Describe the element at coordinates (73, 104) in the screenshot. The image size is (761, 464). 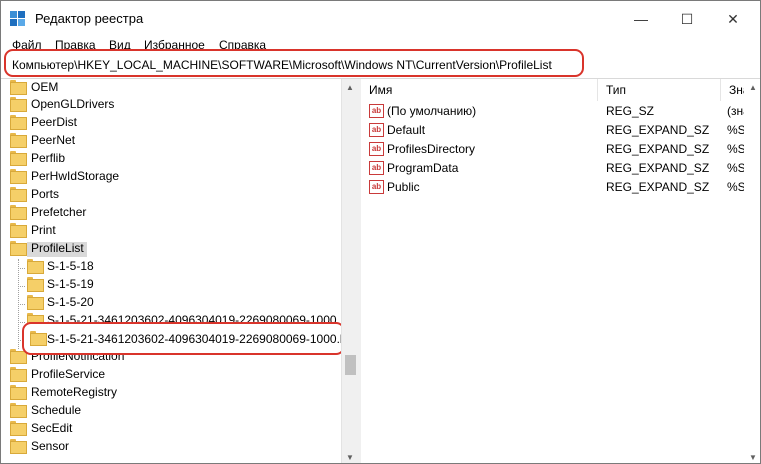
I see `tree-item-label: OpenGLDrivers` at that location.